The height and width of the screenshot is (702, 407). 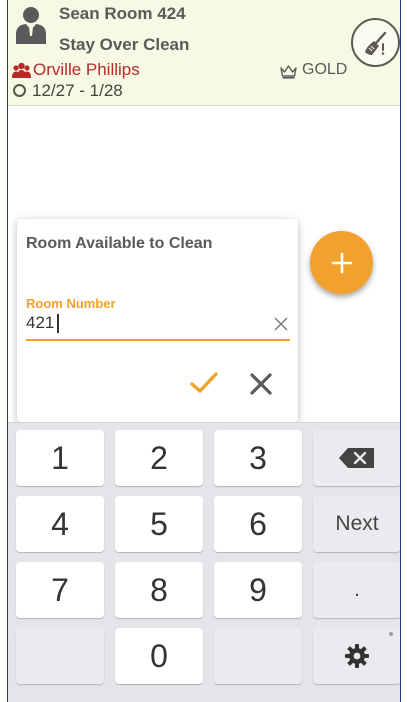 I want to click on key-8: 8, so click(x=159, y=590).